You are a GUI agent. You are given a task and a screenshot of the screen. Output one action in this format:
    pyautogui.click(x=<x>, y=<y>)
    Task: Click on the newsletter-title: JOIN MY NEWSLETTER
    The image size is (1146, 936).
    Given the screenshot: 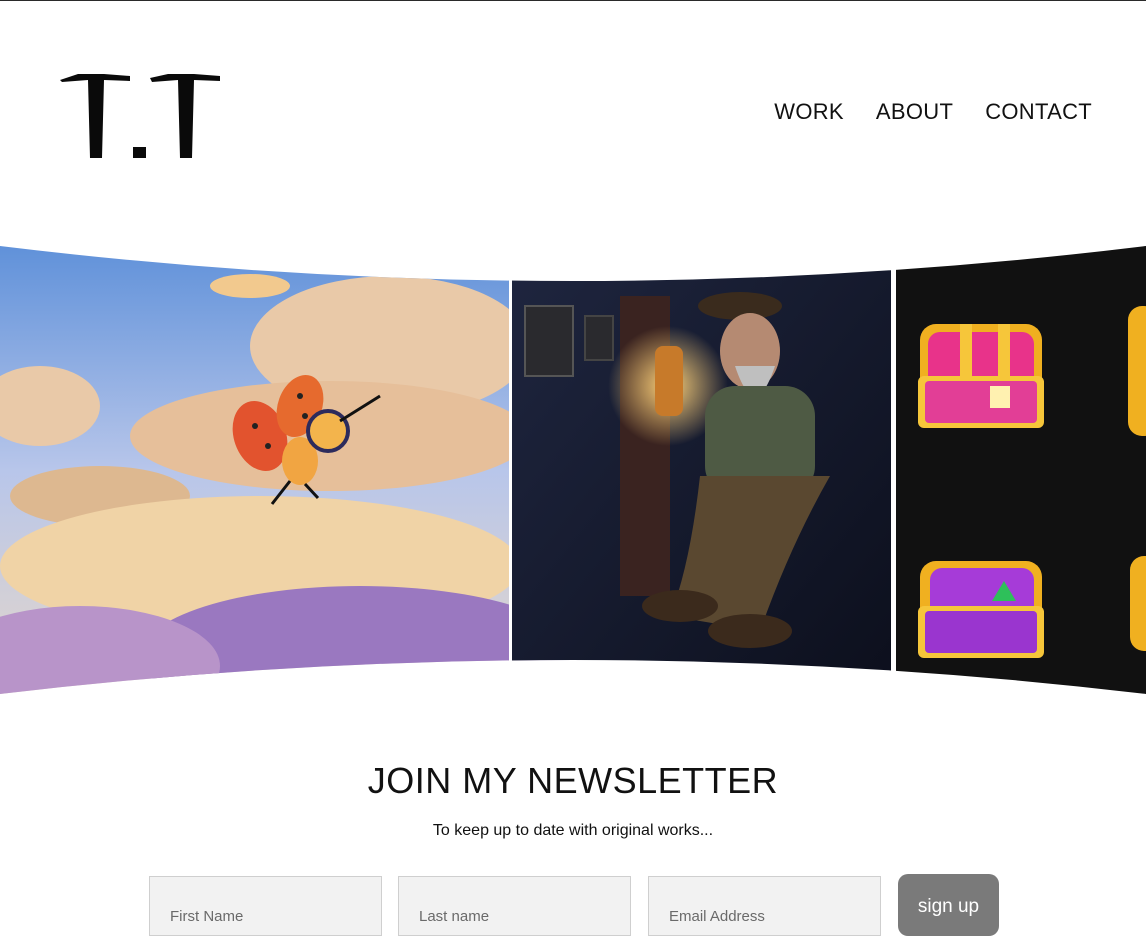 What is the action you would take?
    pyautogui.click(x=573, y=780)
    